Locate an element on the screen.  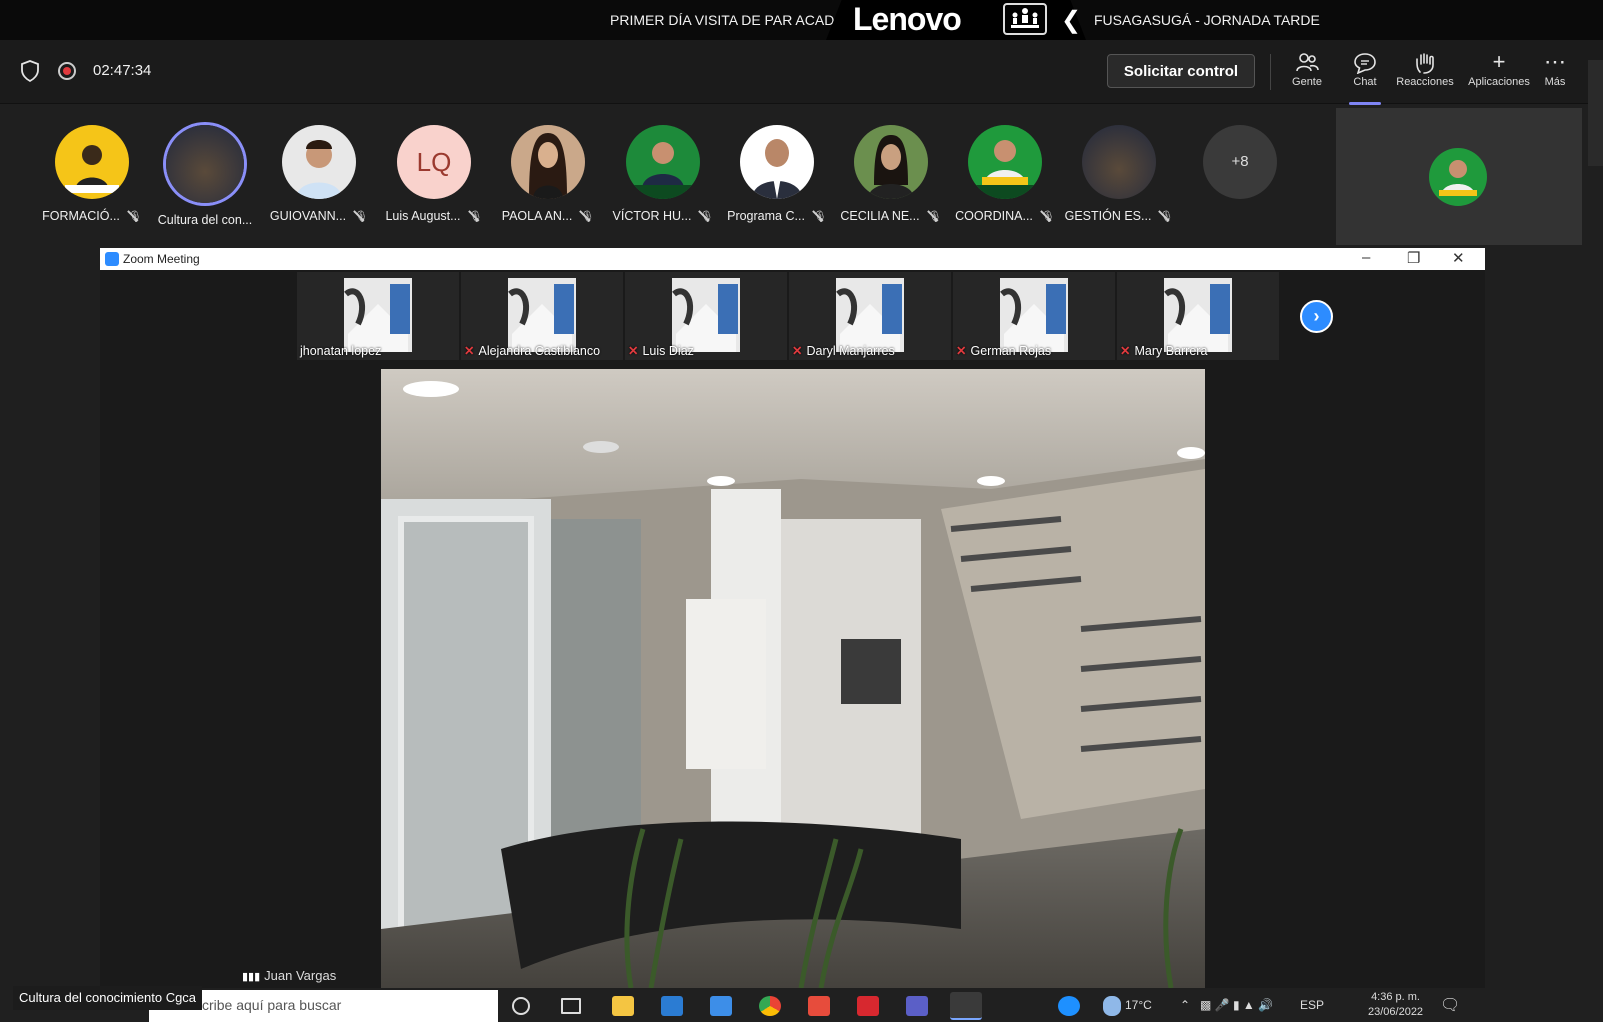
weather-icon is located at coordinates (1112, 1006).